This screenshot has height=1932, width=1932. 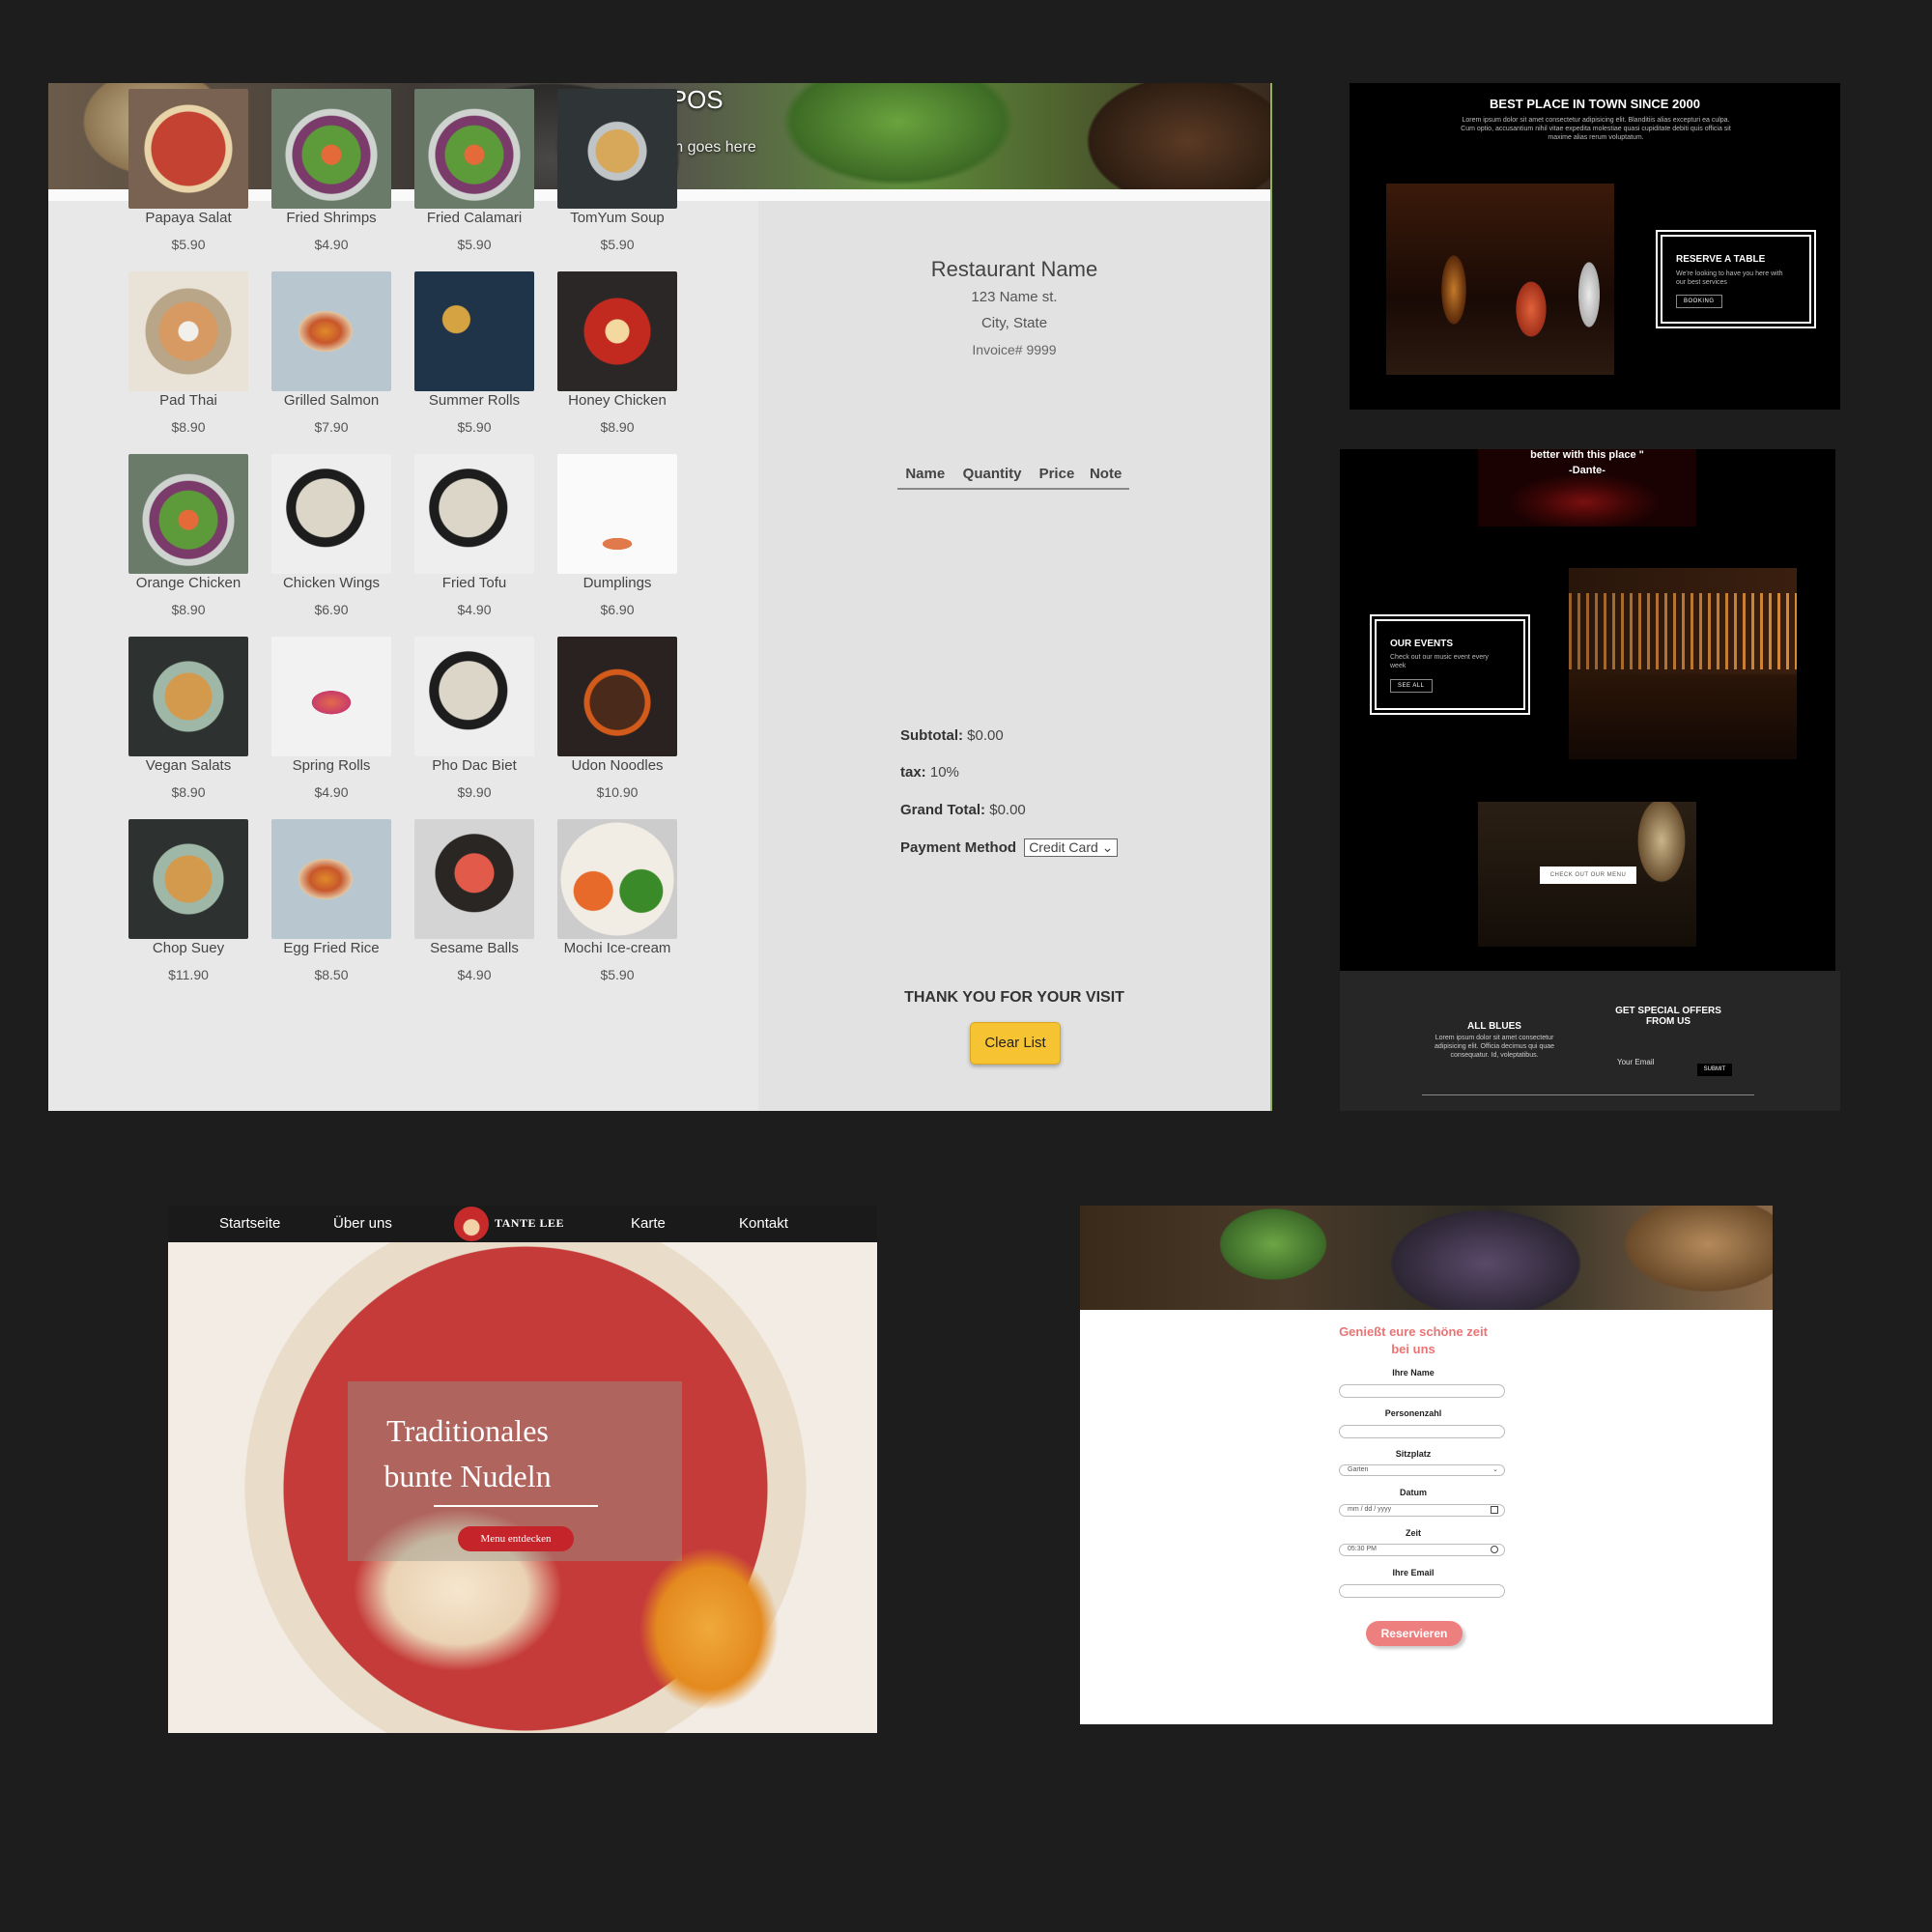 What do you see at coordinates (929, 772) in the screenshot?
I see `tax-row: tax: 10%` at bounding box center [929, 772].